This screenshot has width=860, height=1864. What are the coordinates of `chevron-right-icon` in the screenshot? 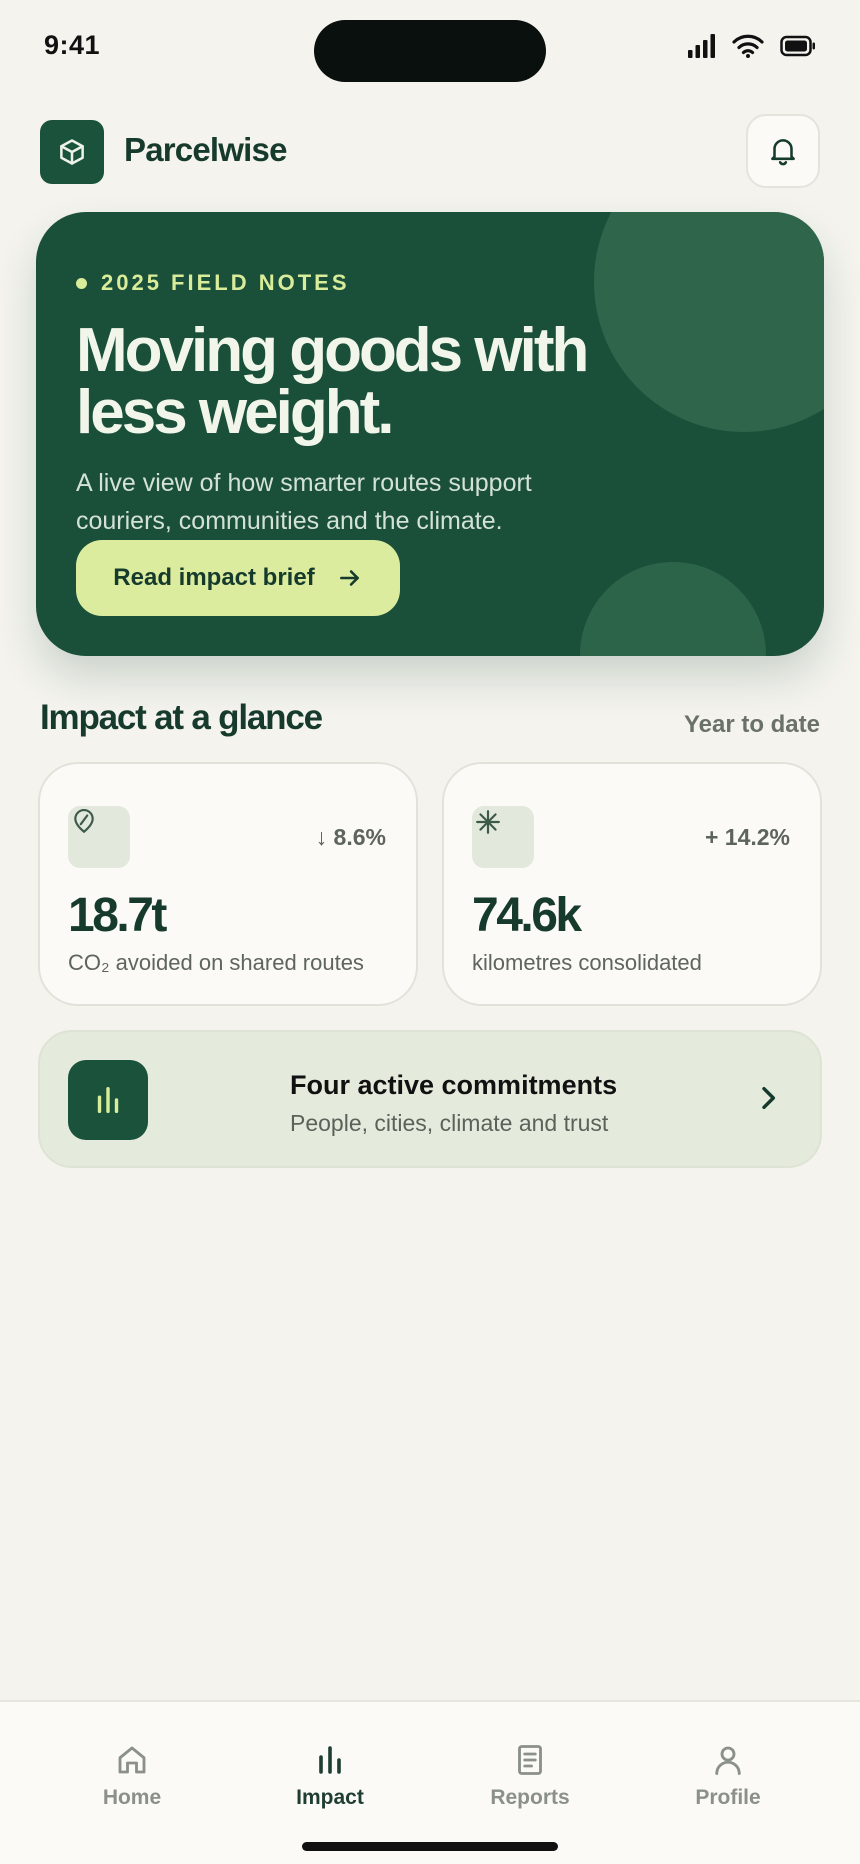 It's located at (769, 1098).